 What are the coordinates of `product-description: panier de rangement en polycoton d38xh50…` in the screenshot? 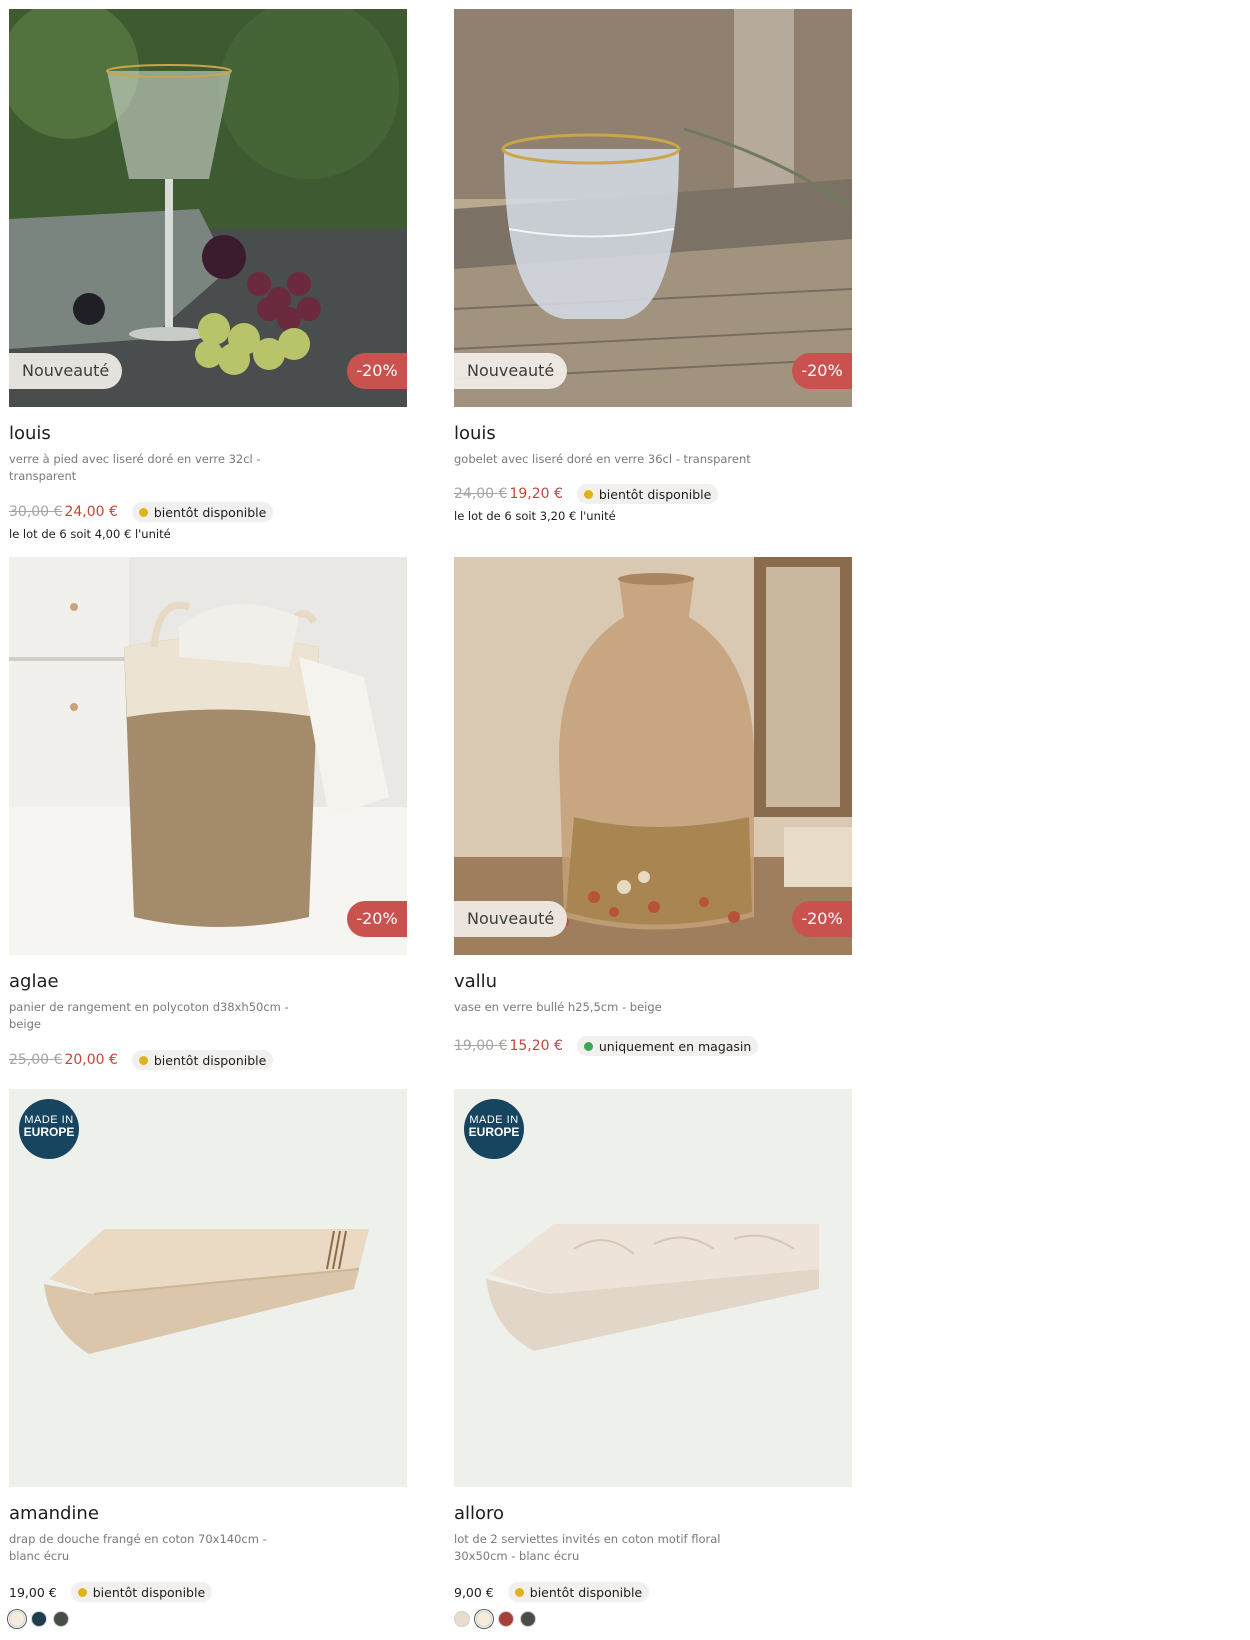 It's located at (149, 1015).